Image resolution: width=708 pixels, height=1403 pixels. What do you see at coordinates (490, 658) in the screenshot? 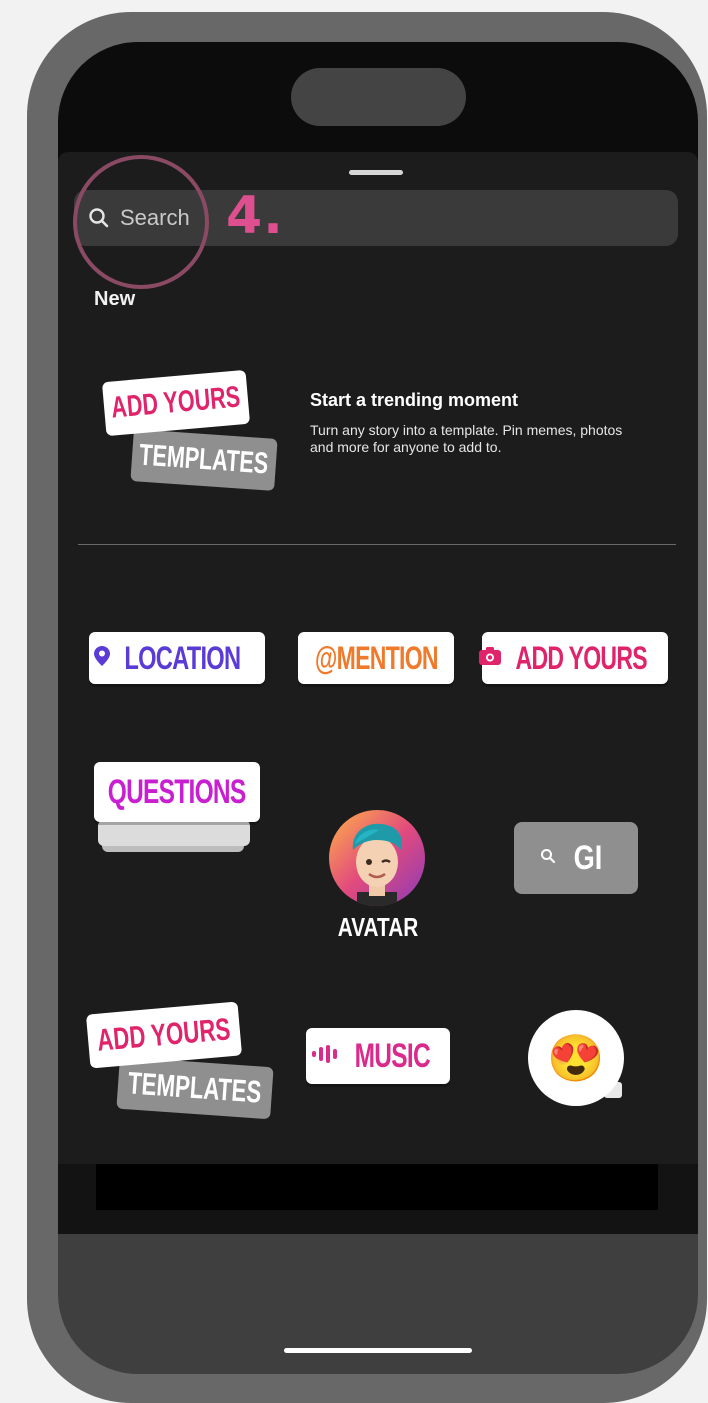
I see `camera-icon` at bounding box center [490, 658].